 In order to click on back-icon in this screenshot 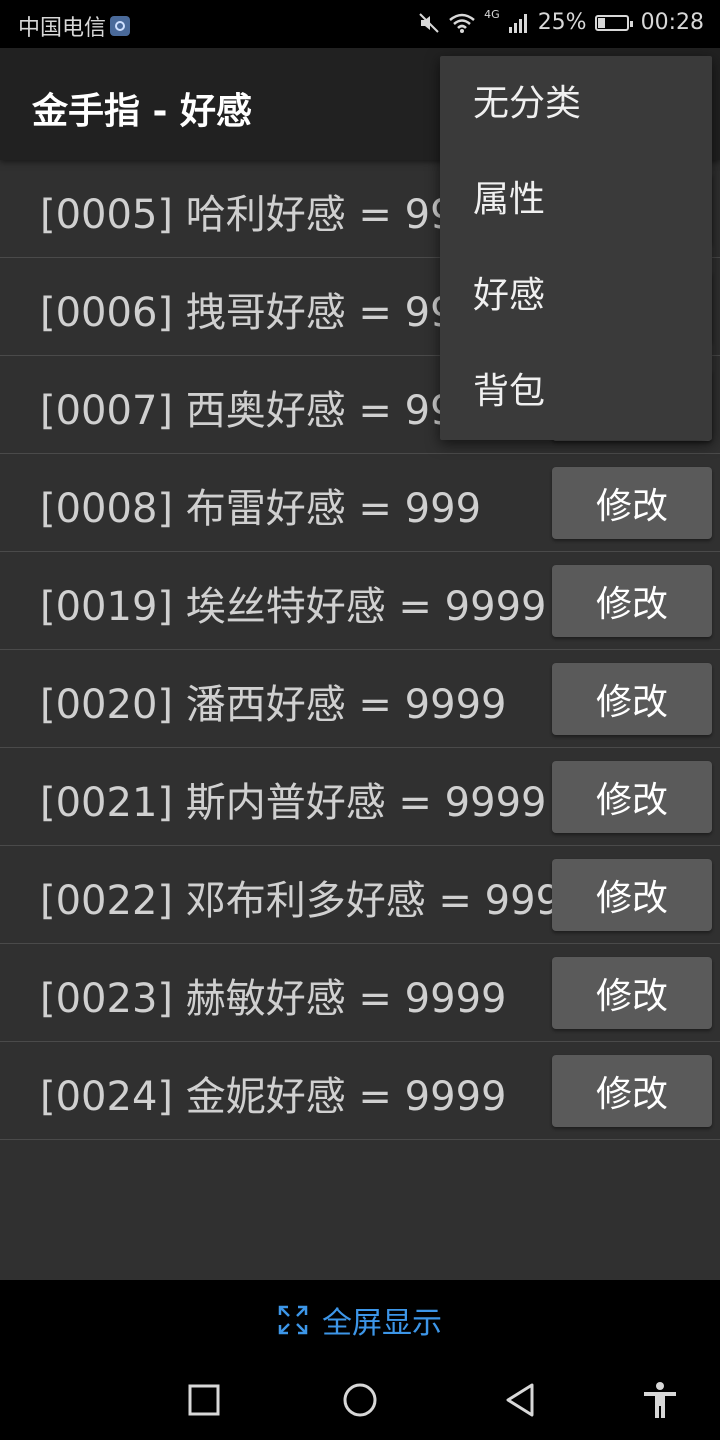, I will do `click(520, 1400)`.